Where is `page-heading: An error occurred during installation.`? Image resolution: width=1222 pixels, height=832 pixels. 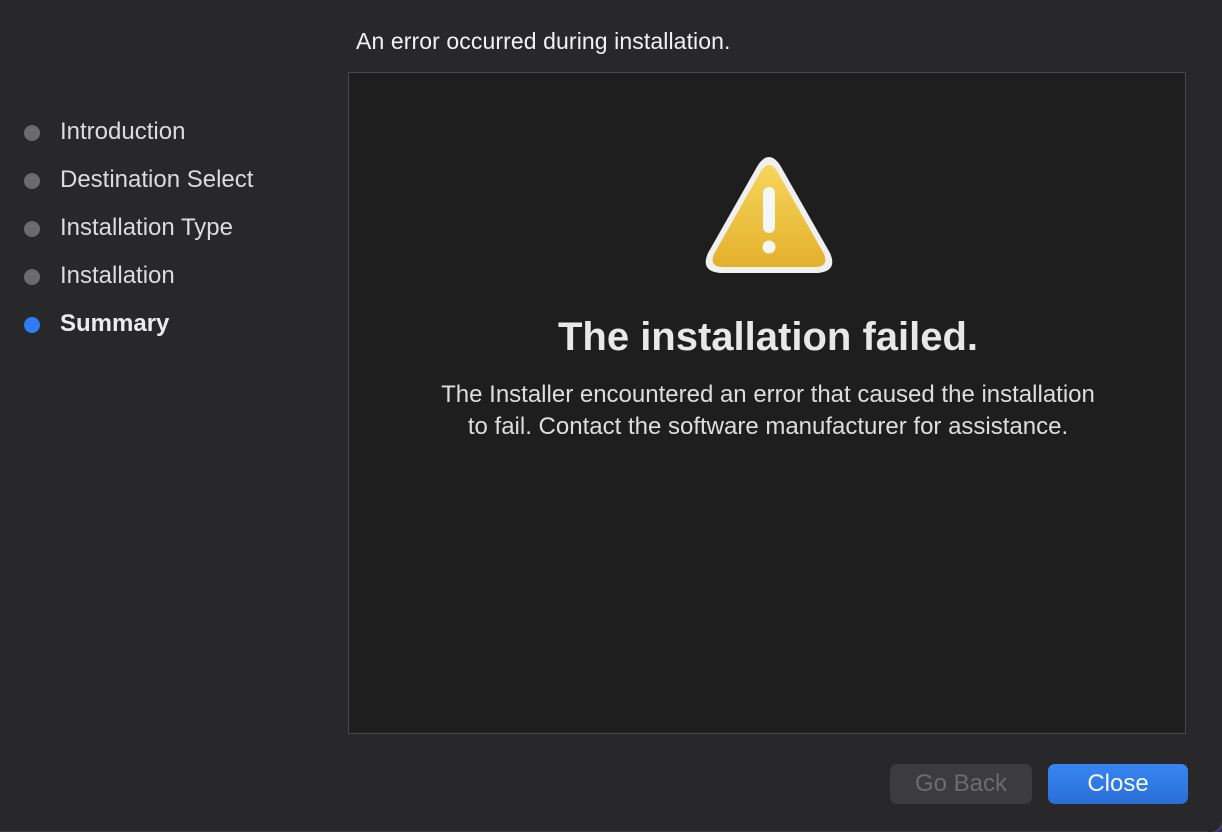
page-heading: An error occurred during installation. is located at coordinates (543, 41).